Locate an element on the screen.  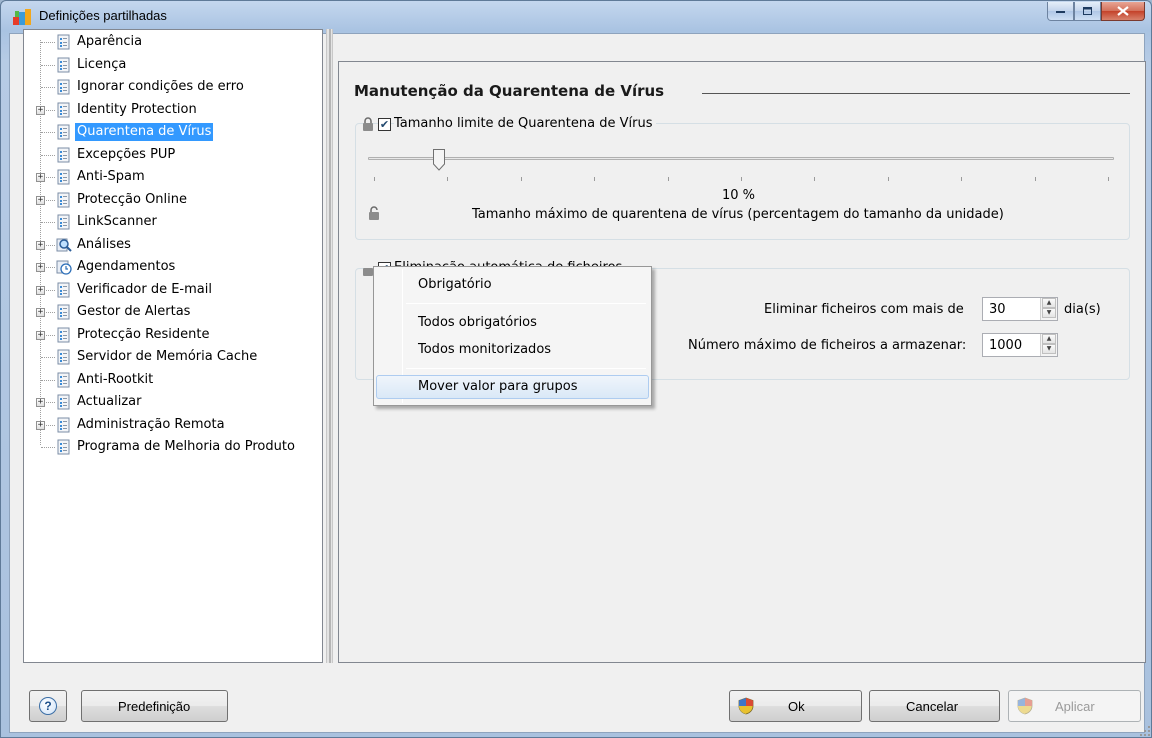
size-limit-checkbox: ✔ is located at coordinates (384, 124).